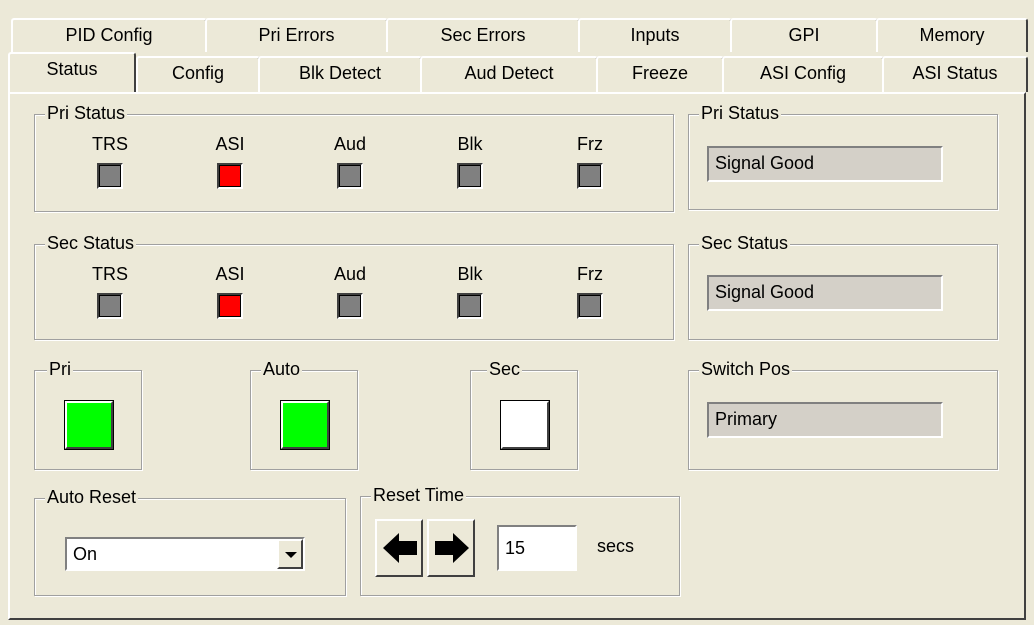  I want to click on pri-blk-label: Blk, so click(470, 144).